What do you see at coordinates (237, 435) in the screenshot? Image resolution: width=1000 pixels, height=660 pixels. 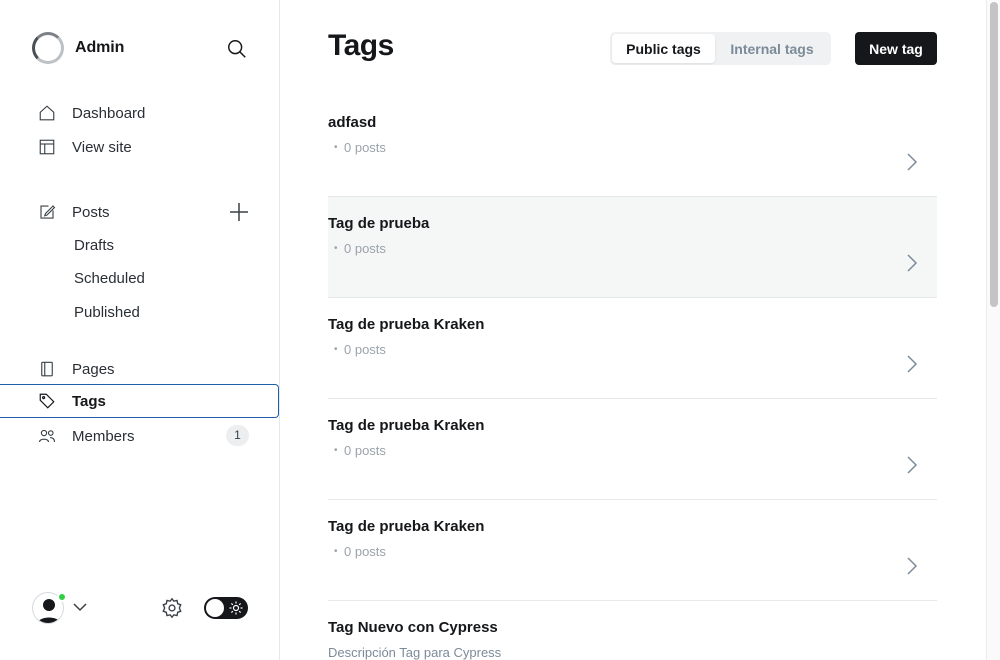 I see `members-count-badge: 1` at bounding box center [237, 435].